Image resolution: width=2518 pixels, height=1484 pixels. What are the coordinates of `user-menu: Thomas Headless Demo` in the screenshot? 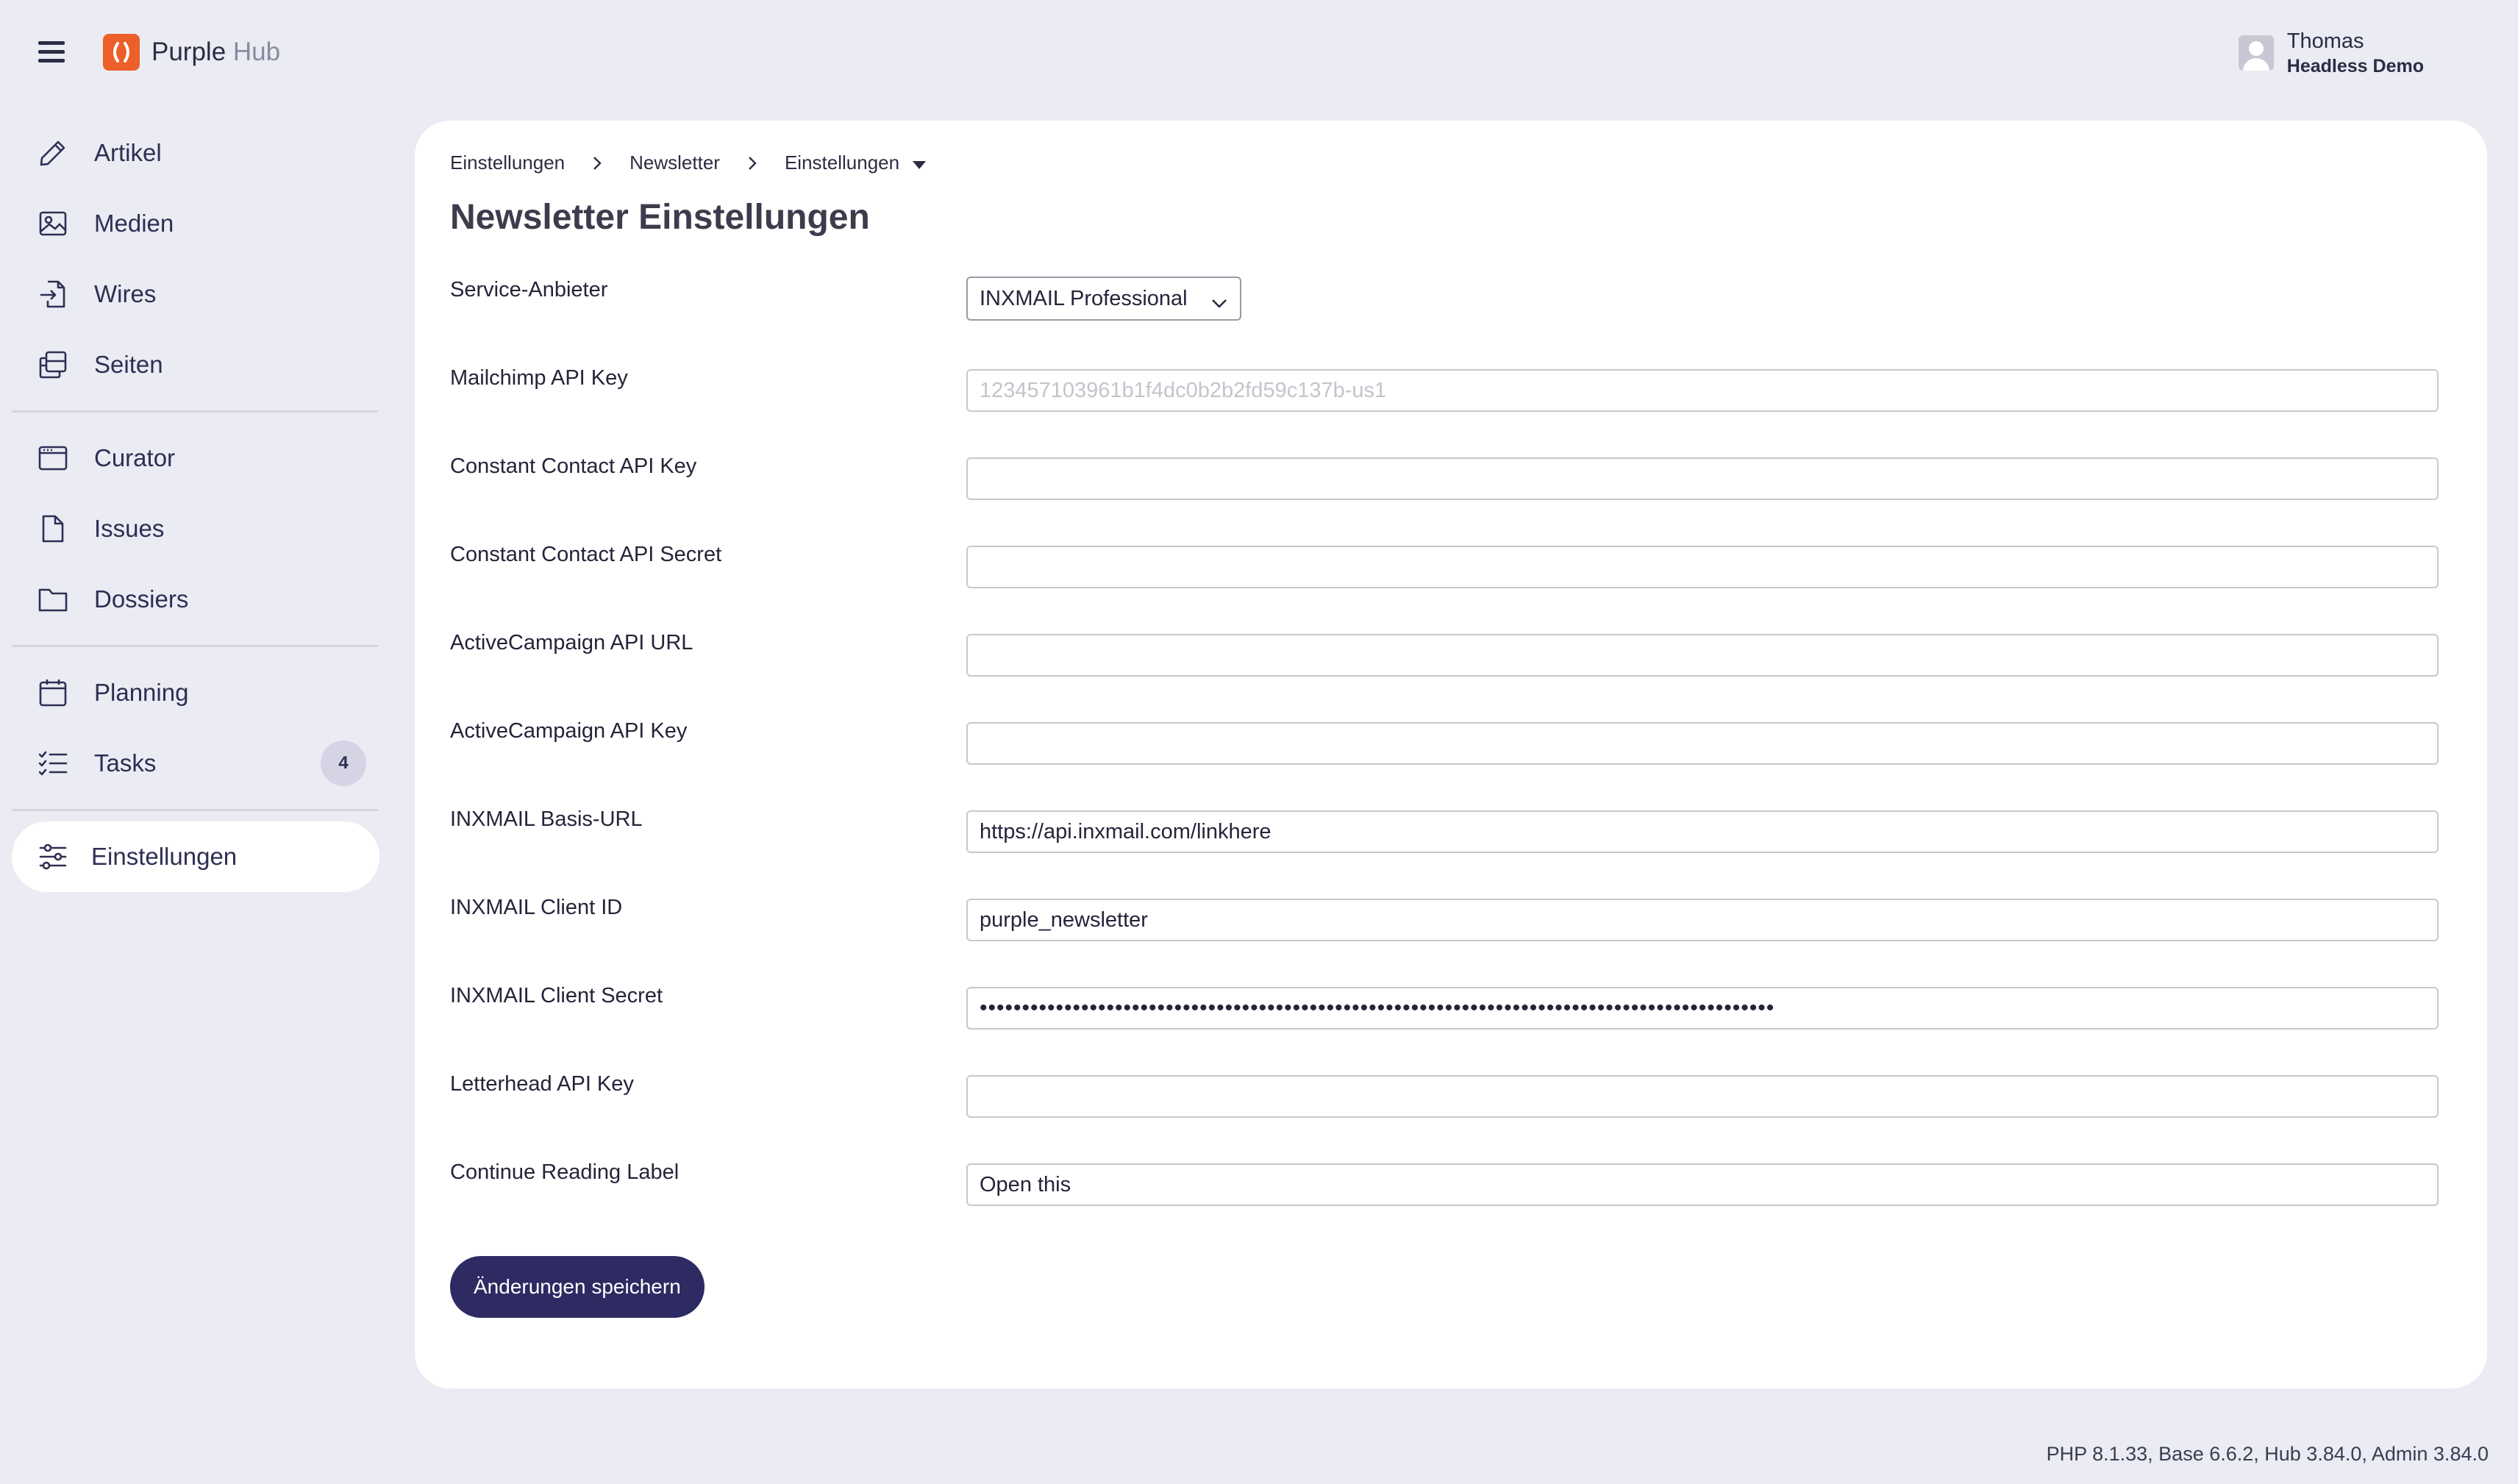 It's located at (2331, 53).